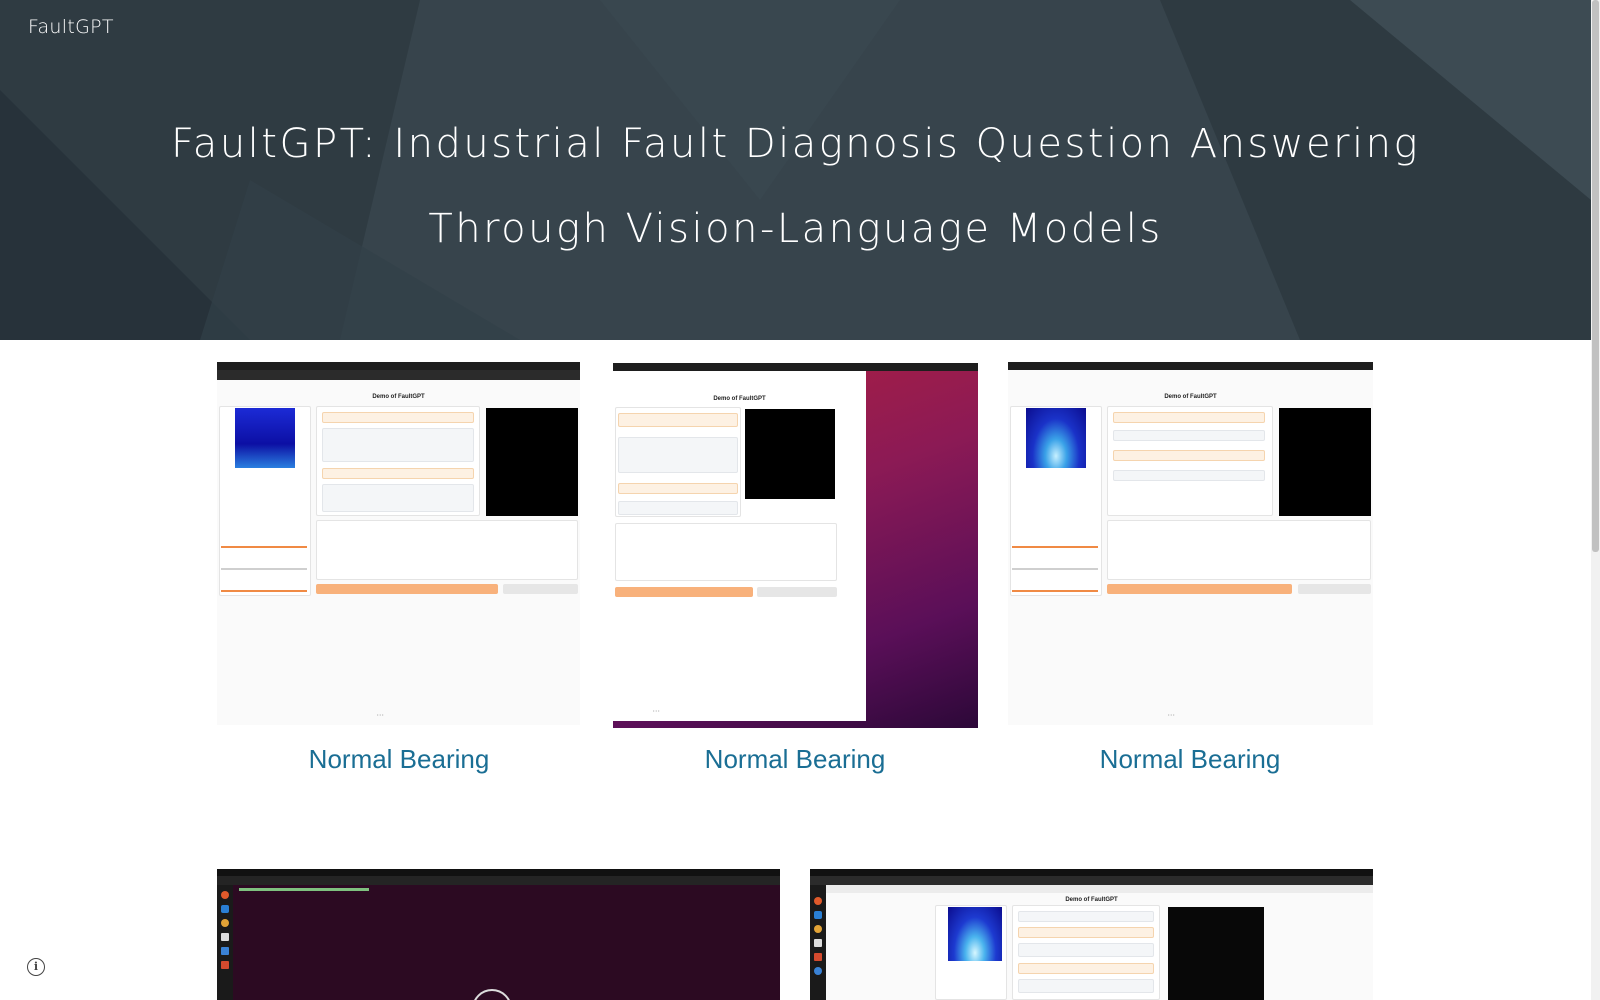  I want to click on screenshot-image-1: Demo of FaultGPT • • •, so click(398, 543).